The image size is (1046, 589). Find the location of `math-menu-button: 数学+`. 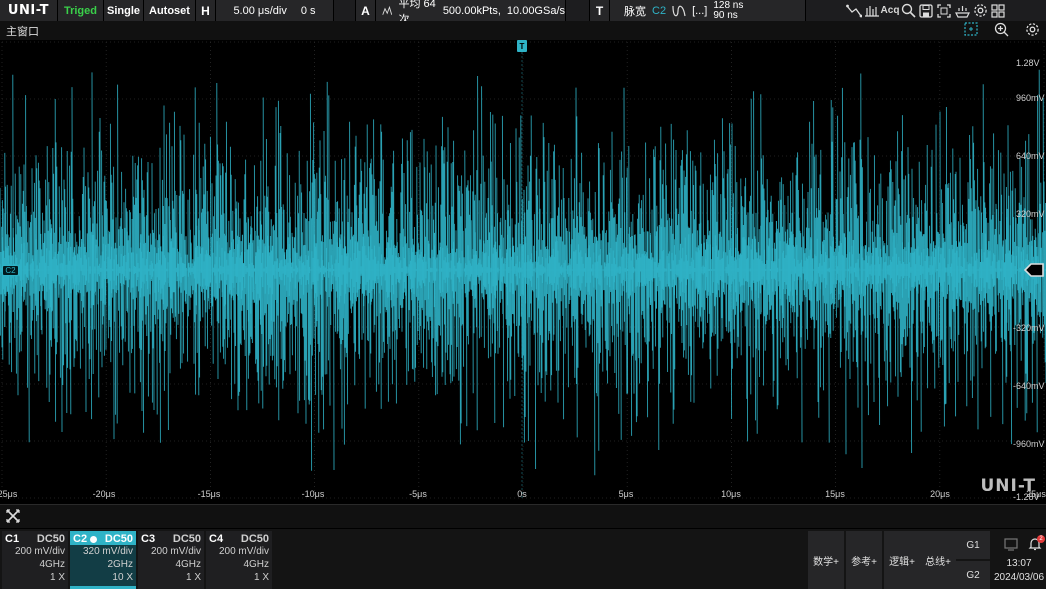

math-menu-button: 数学+ is located at coordinates (826, 560).